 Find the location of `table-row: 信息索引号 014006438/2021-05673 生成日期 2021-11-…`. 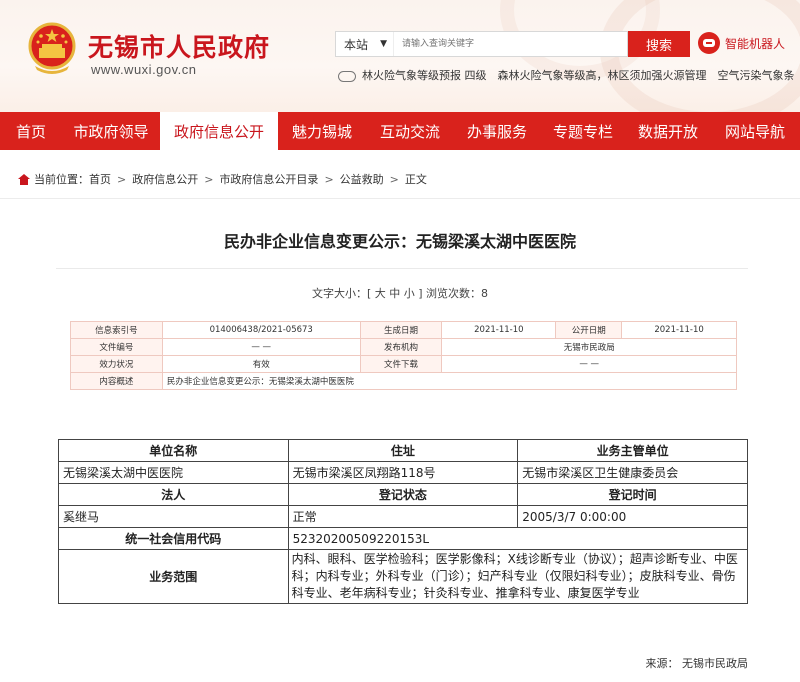

table-row: 信息索引号 014006438/2021-05673 生成日期 2021-11-… is located at coordinates (403, 330).